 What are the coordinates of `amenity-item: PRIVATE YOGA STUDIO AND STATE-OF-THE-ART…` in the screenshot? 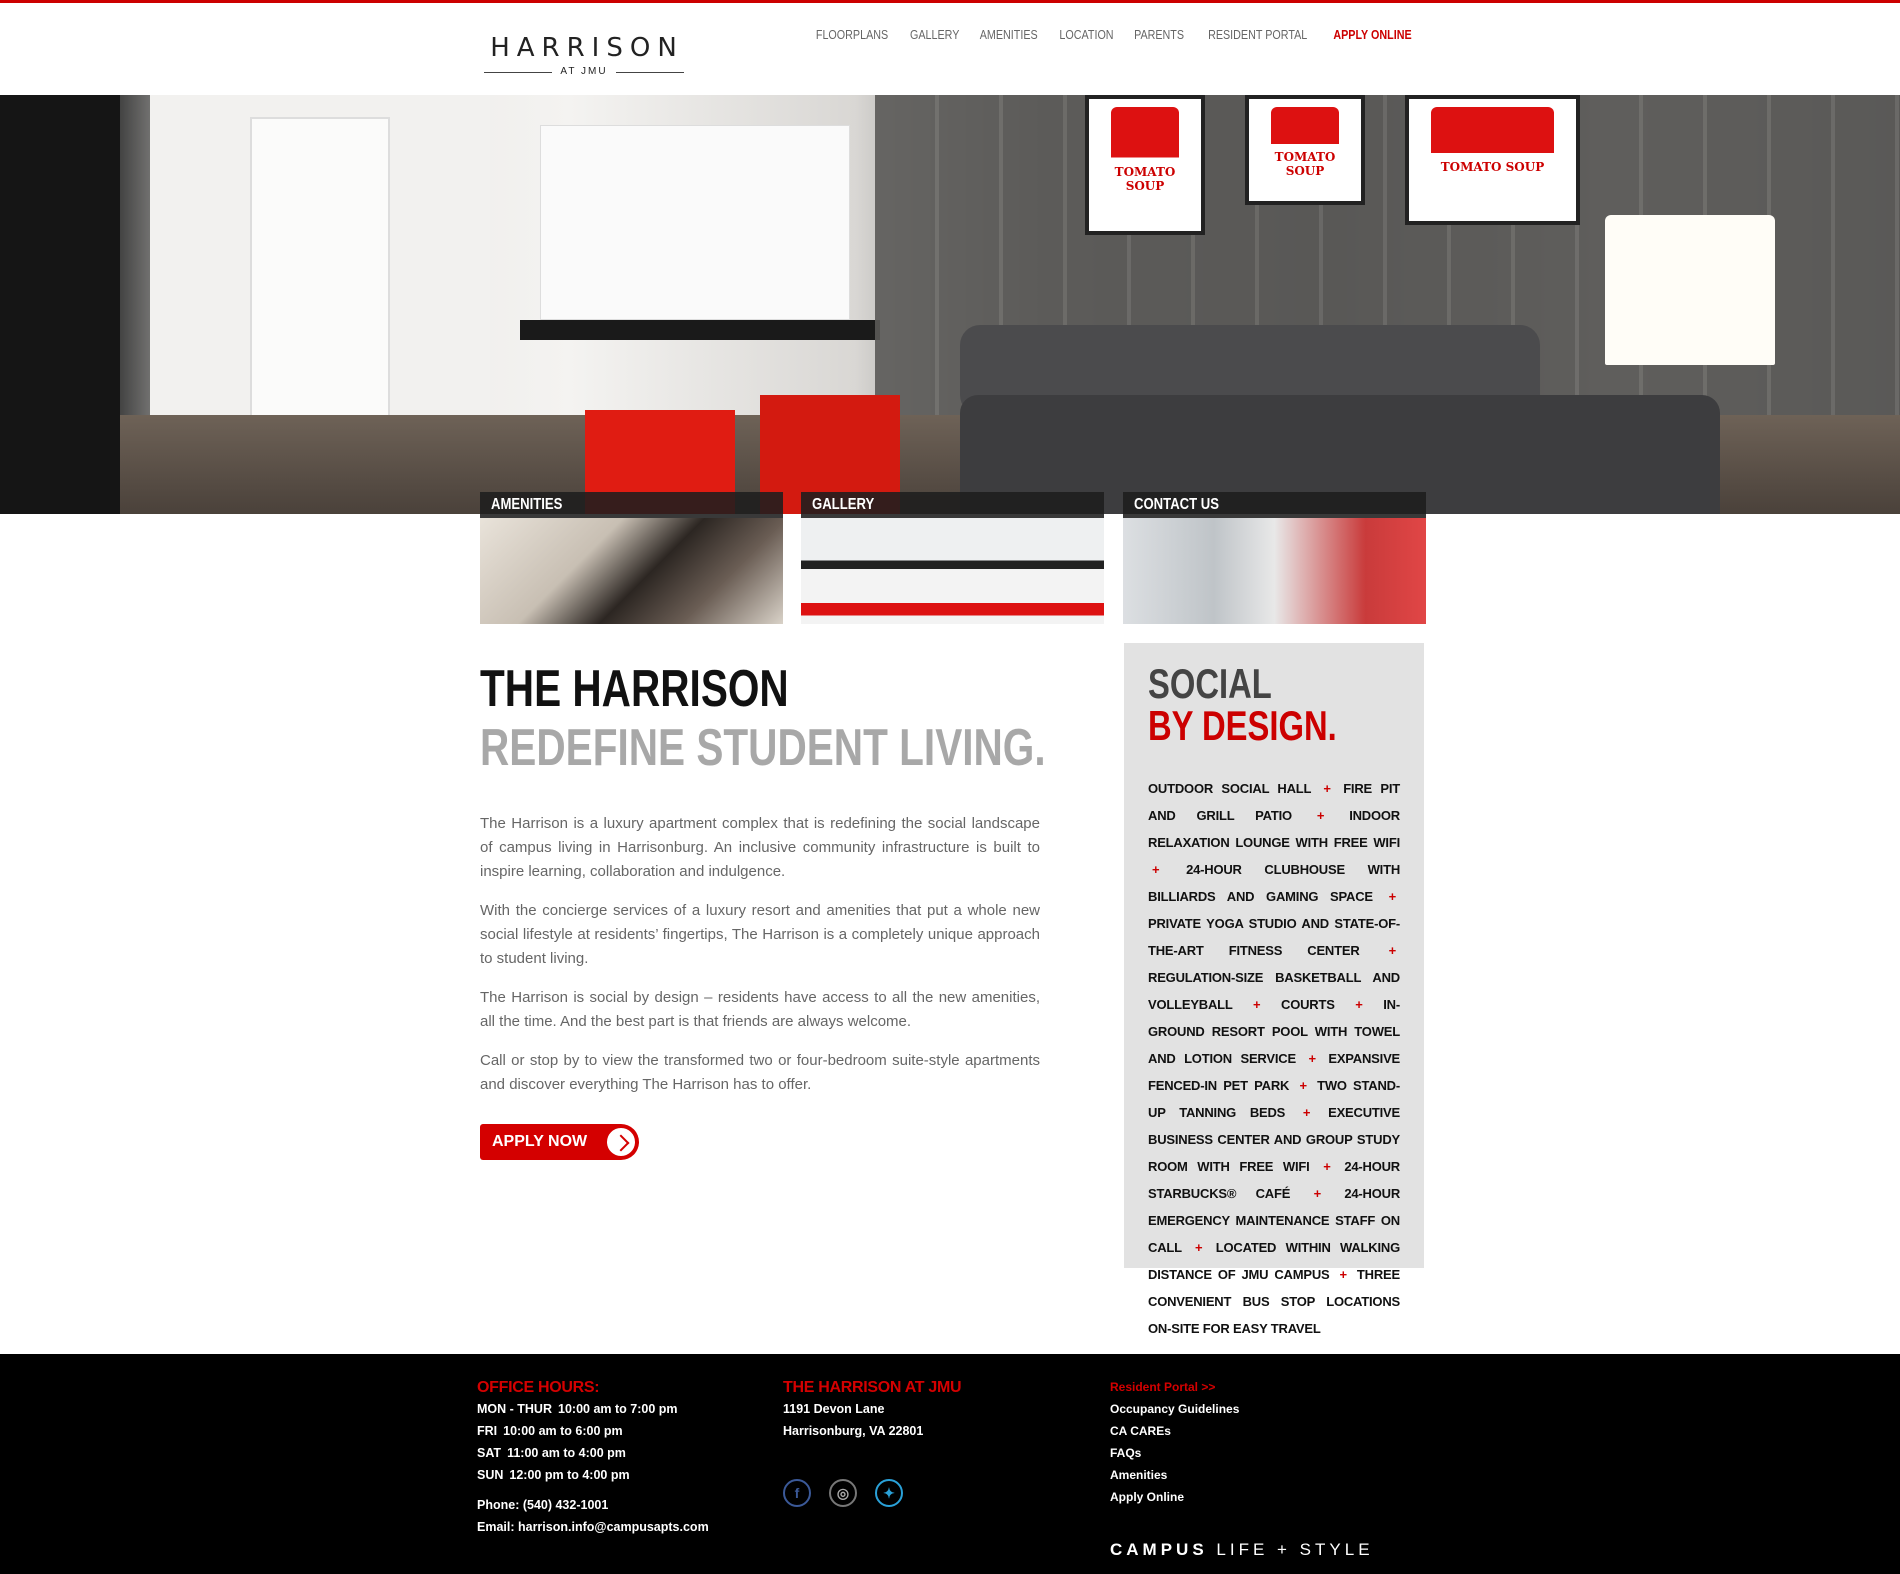 It's located at (1274, 937).